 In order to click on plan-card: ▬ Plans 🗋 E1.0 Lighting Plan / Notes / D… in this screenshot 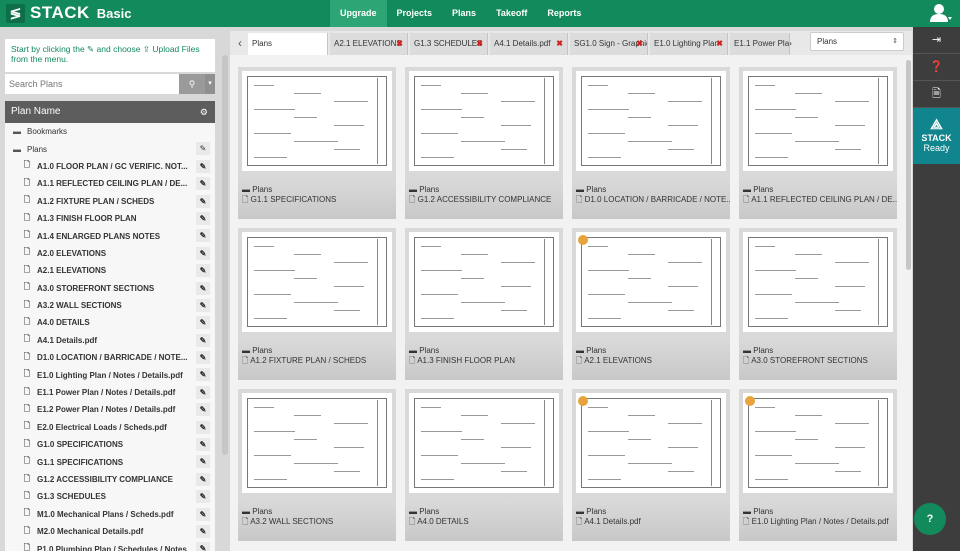, I will do `click(818, 465)`.